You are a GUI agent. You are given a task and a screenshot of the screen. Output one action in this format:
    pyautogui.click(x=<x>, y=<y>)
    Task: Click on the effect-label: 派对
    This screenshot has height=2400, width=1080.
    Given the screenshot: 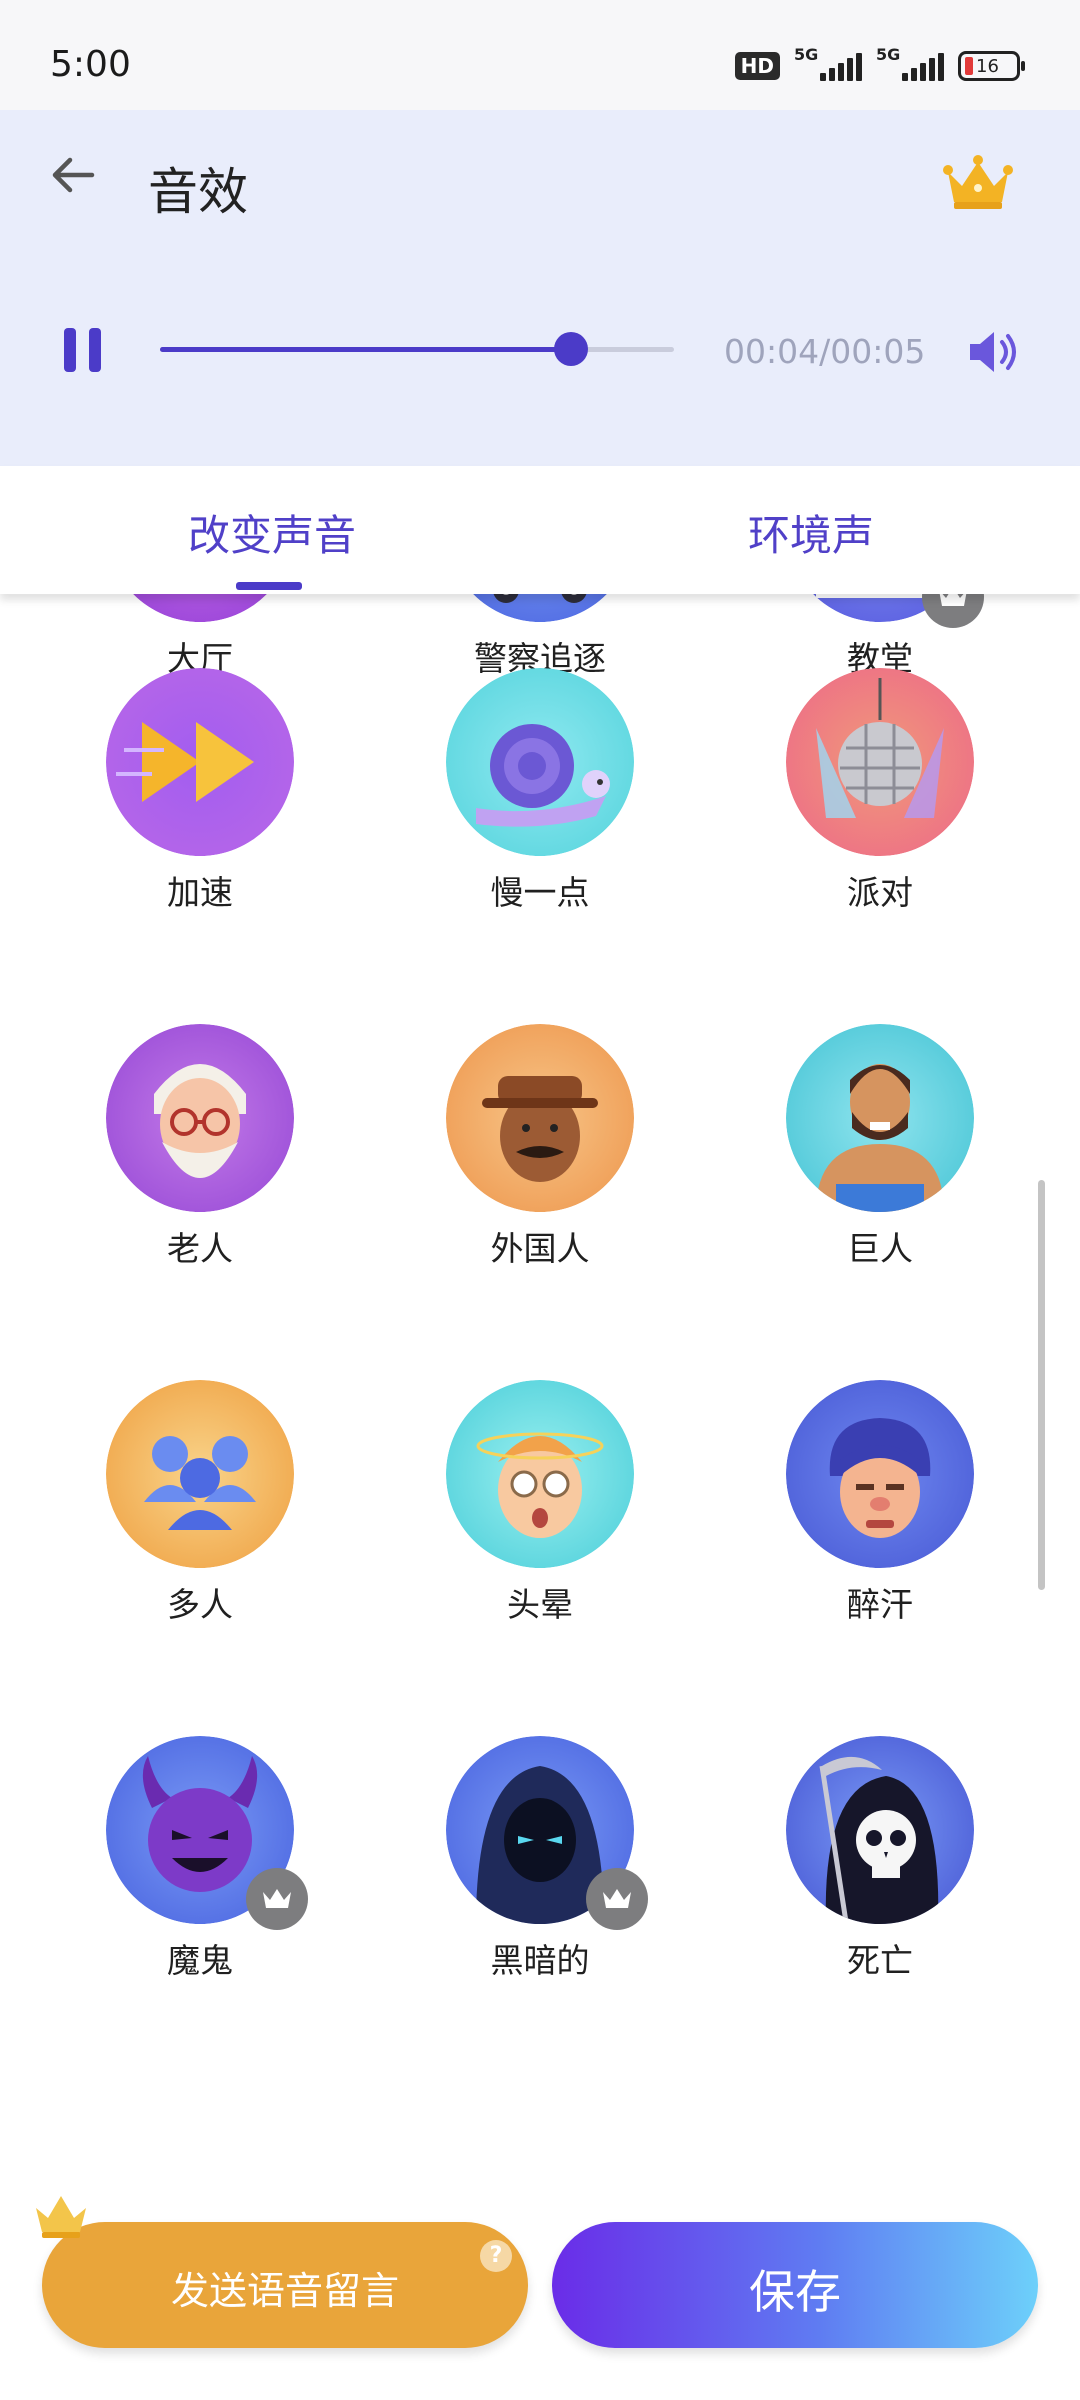 What is the action you would take?
    pyautogui.click(x=880, y=892)
    